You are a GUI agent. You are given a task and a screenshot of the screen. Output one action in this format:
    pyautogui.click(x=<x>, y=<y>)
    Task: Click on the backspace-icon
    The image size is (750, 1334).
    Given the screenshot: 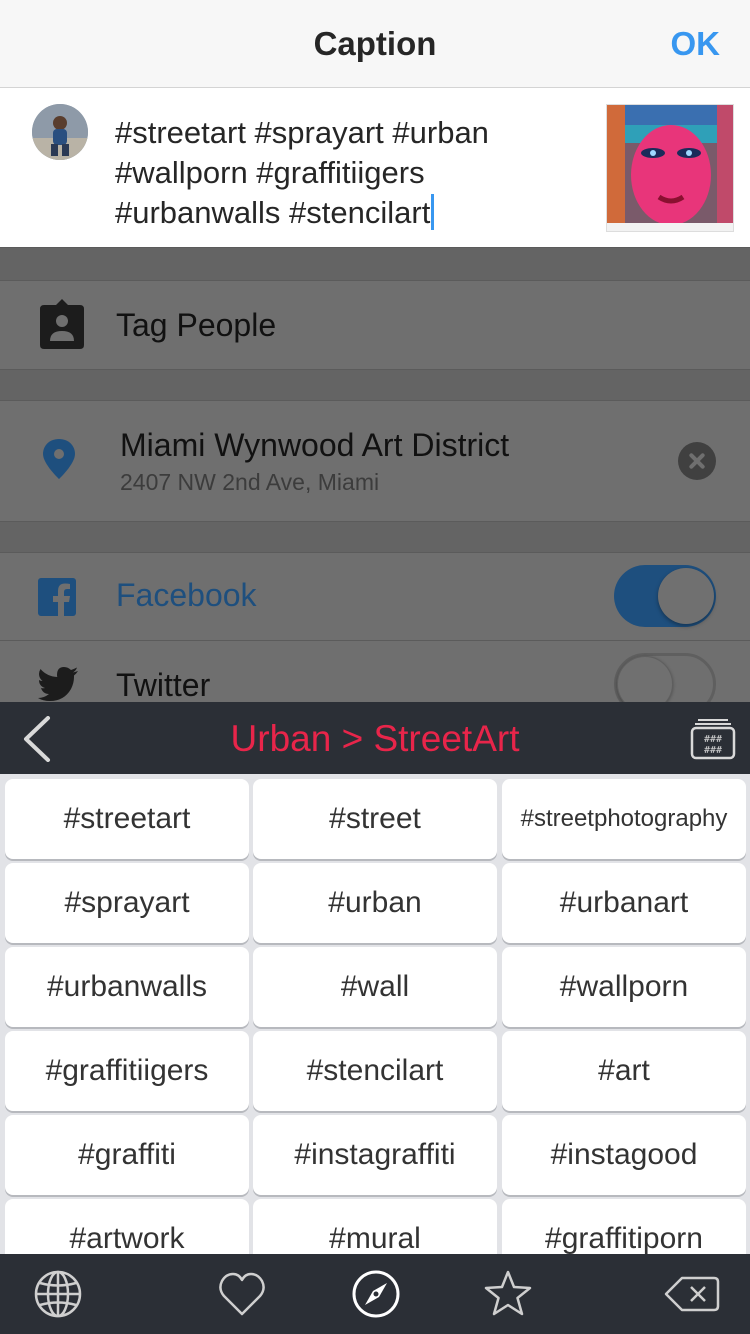 What is the action you would take?
    pyautogui.click(x=692, y=1294)
    